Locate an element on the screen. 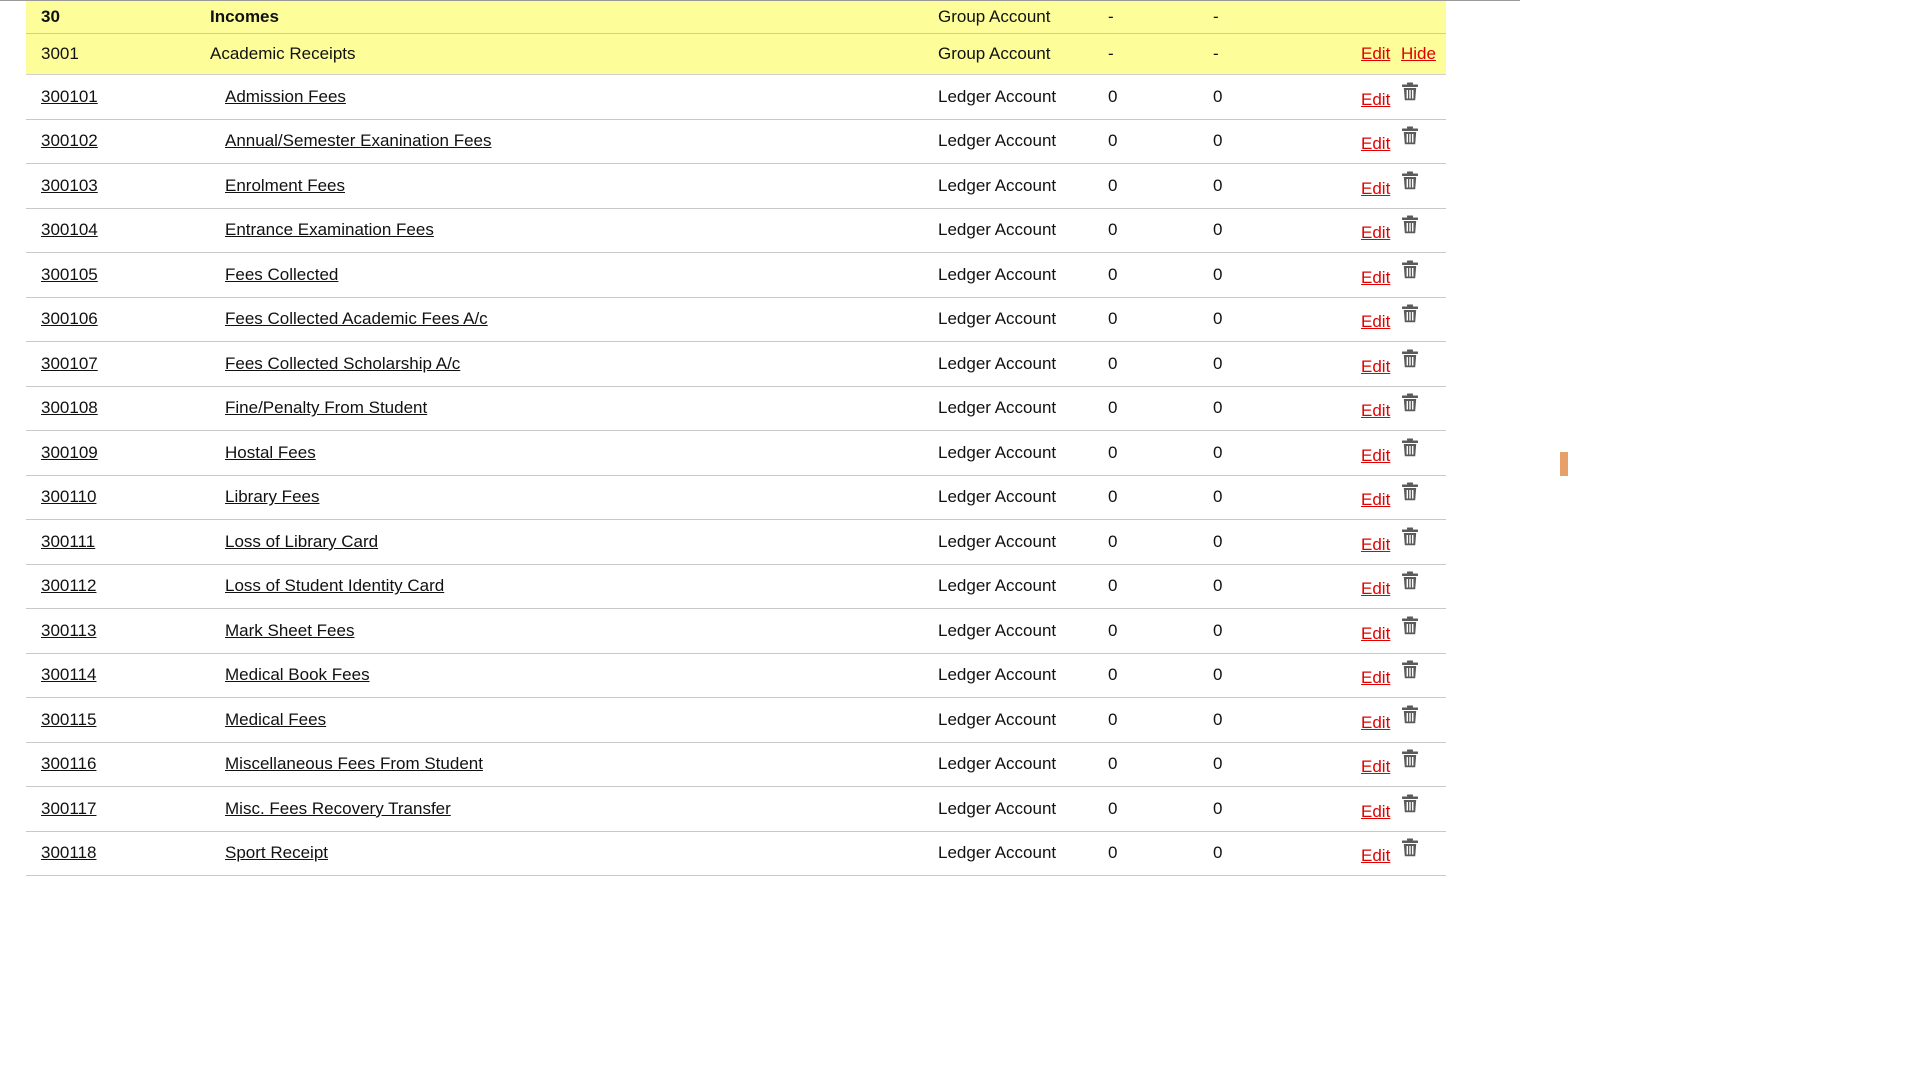  account-name-link: Loss of Student Identity Card is located at coordinates (334, 586).